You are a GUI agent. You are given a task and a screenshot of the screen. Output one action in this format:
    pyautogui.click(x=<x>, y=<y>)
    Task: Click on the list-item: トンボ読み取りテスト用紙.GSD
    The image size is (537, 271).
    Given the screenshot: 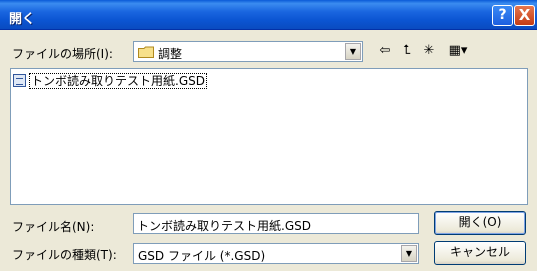 What is the action you would take?
    pyautogui.click(x=110, y=80)
    